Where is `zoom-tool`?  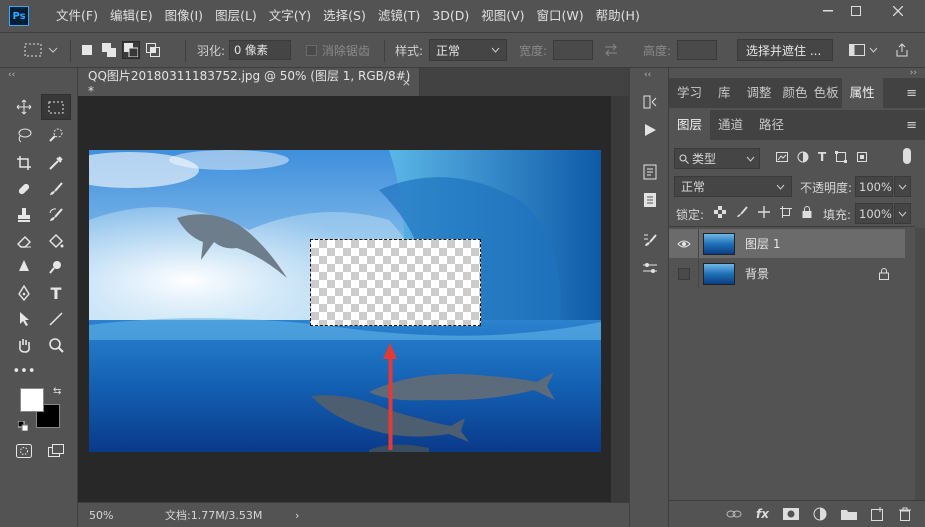 zoom-tool is located at coordinates (56, 345).